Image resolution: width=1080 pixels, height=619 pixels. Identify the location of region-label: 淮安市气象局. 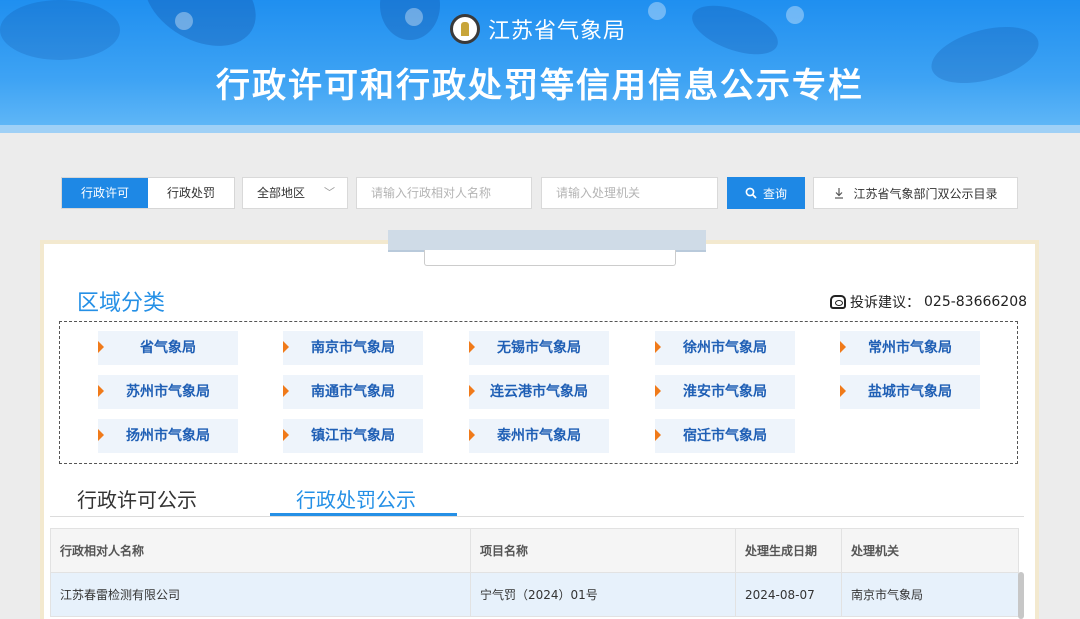
(725, 392).